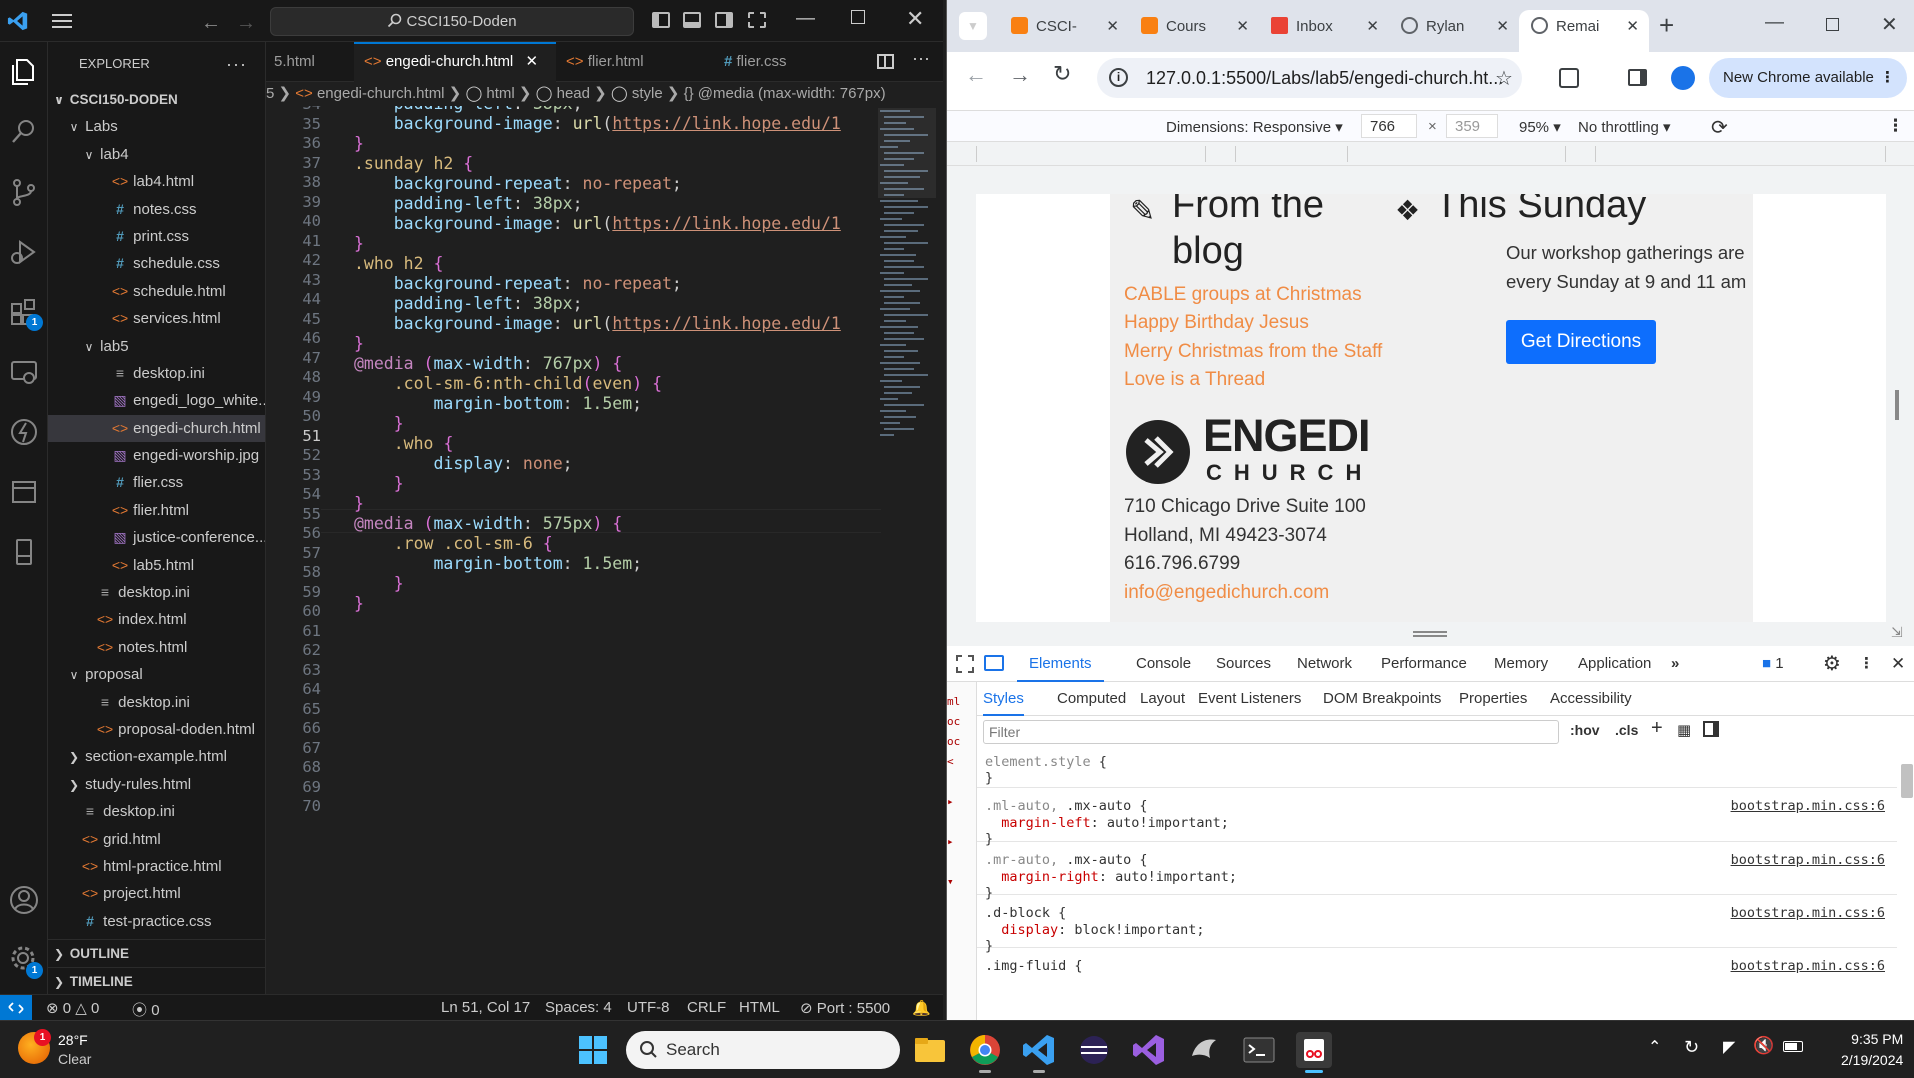 The image size is (1914, 1078). Describe the element at coordinates (985, 1052) in the screenshot. I see `chrome-icon` at that location.